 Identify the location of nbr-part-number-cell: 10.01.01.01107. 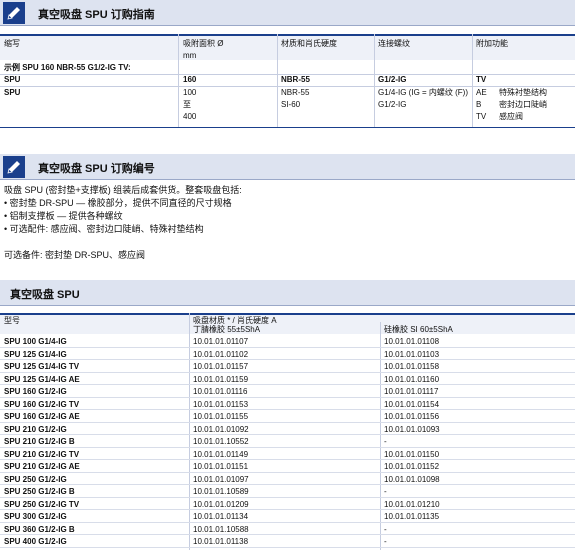
(221, 341).